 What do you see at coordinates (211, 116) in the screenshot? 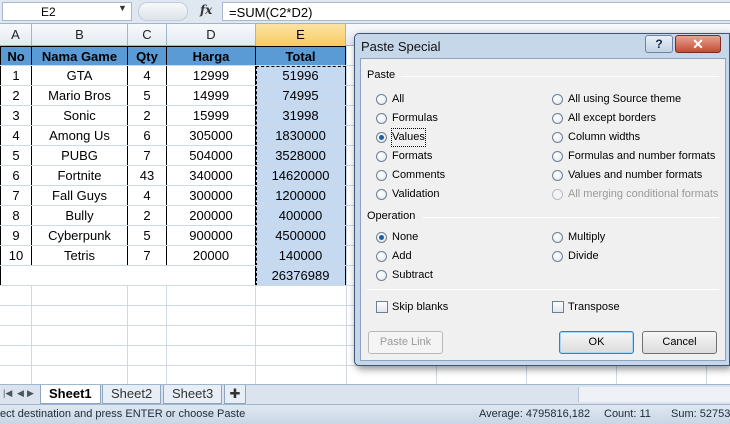
I see `table-cell-price: 15999` at bounding box center [211, 116].